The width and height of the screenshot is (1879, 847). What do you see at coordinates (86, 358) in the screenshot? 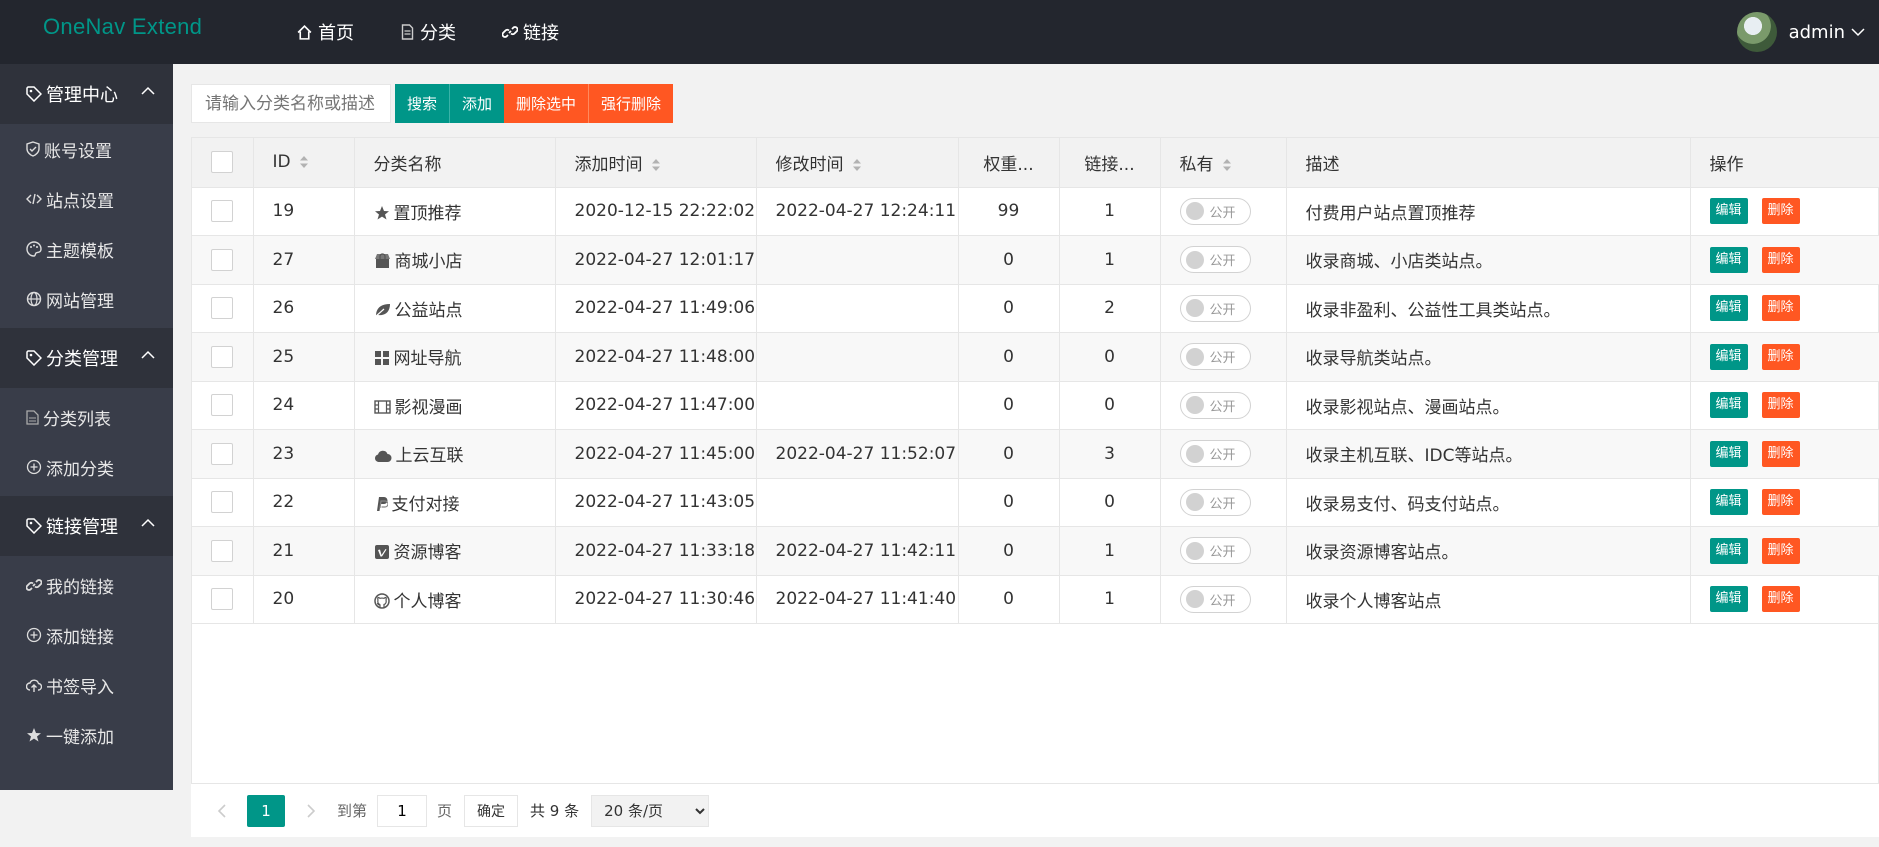
I see `sidebar-group-head-category: 分类管理` at bounding box center [86, 358].